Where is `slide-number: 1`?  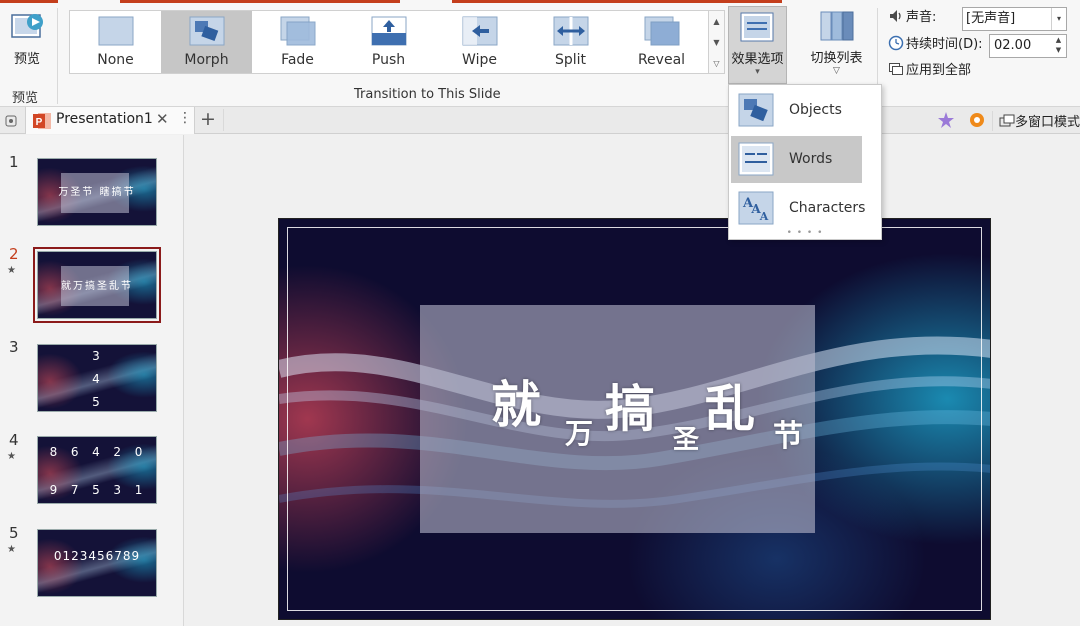
slide-number: 1 is located at coordinates (14, 162).